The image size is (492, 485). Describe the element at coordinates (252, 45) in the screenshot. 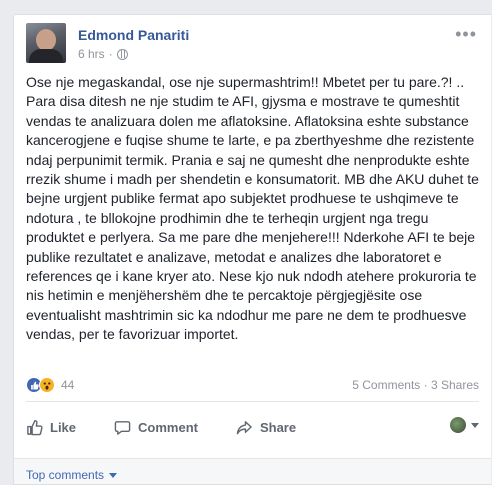

I see `post-header: Edmond Panariti 6 hrs · •••` at that location.